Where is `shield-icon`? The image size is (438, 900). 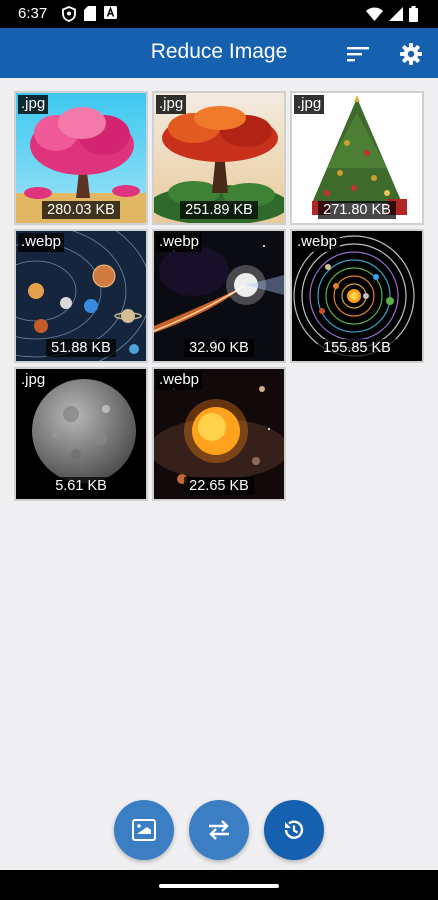
shield-icon is located at coordinates (69, 16).